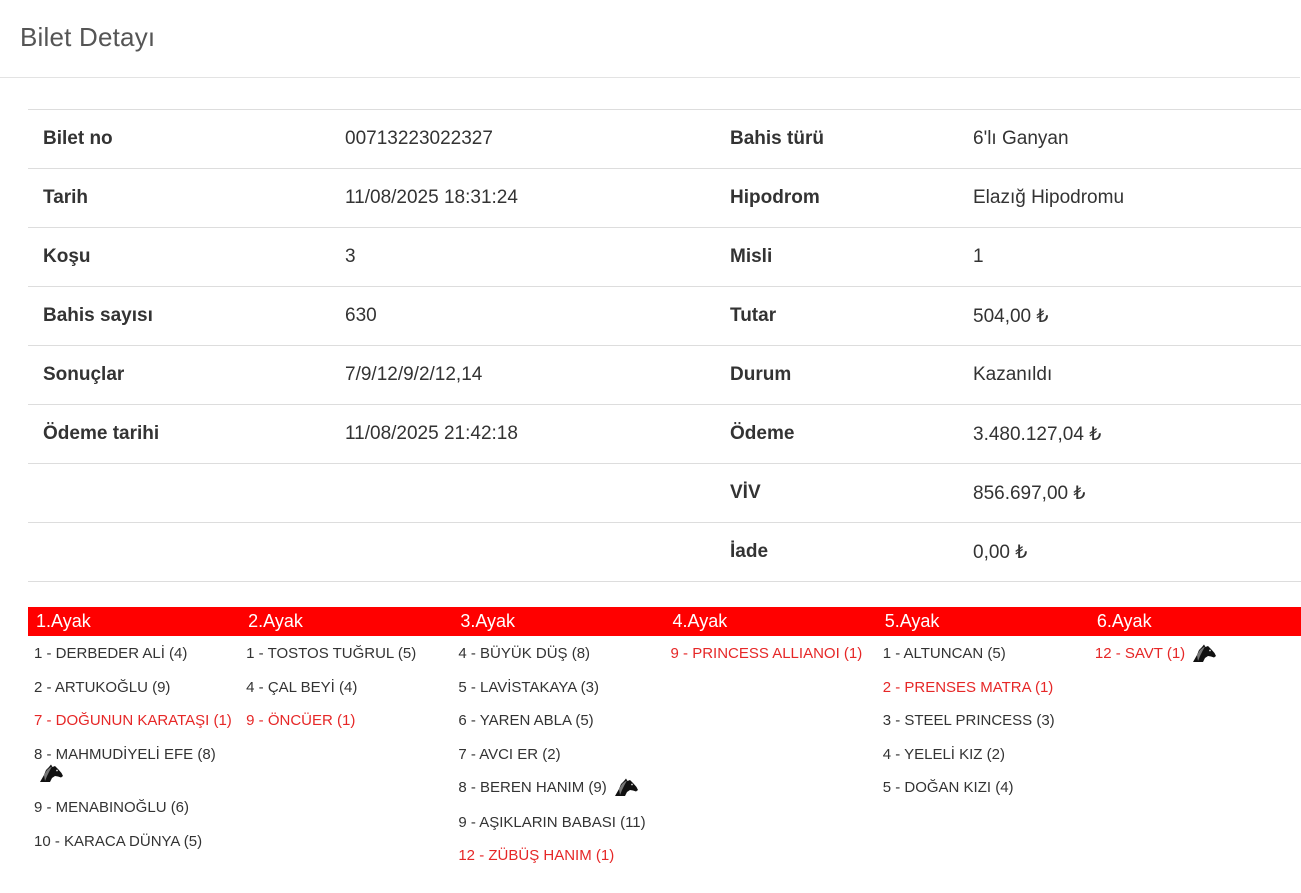 This screenshot has width=1301, height=893. Describe the element at coordinates (1137, 375) in the screenshot. I see `detail-value: Kazanıldı` at that location.